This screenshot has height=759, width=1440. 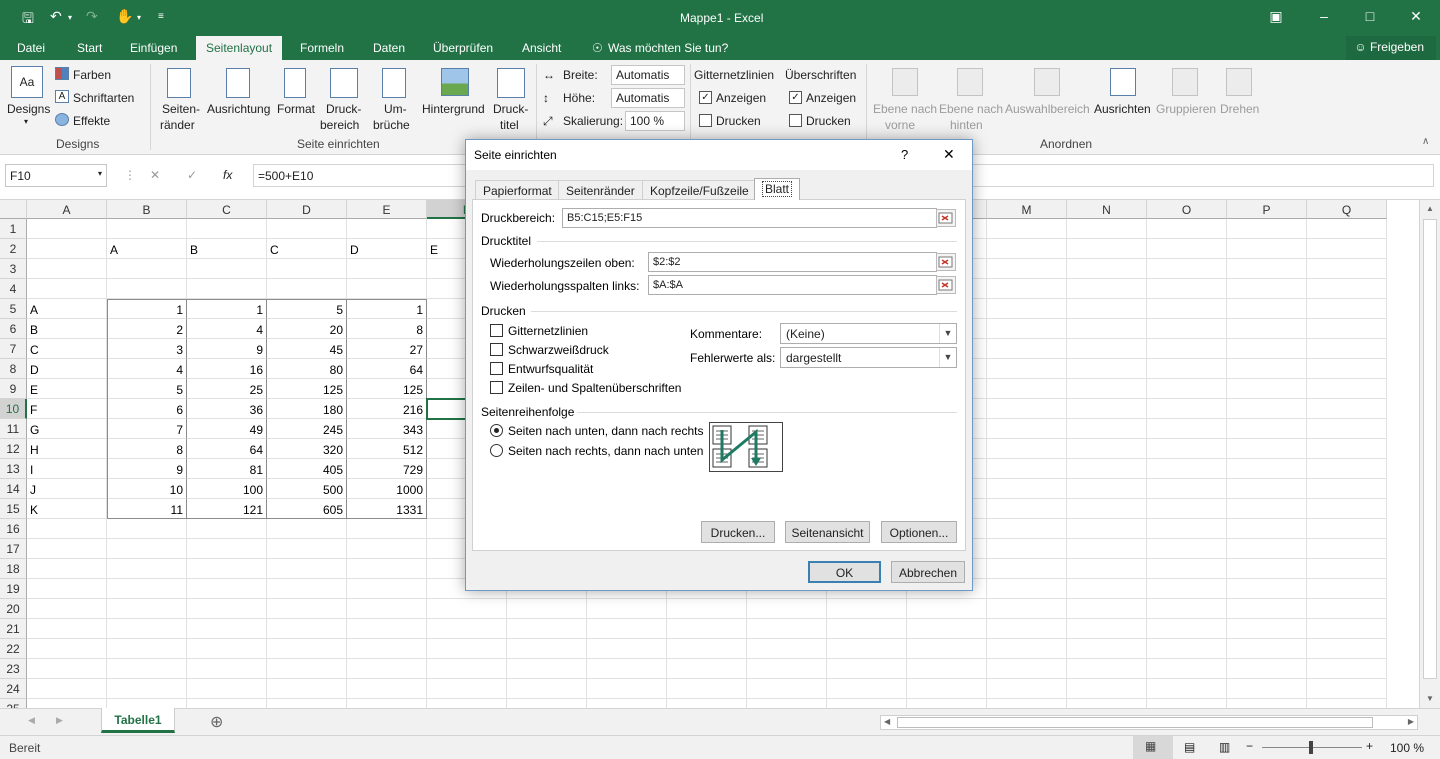 What do you see at coordinates (227, 349) in the screenshot?
I see `table-cell: 9` at bounding box center [227, 349].